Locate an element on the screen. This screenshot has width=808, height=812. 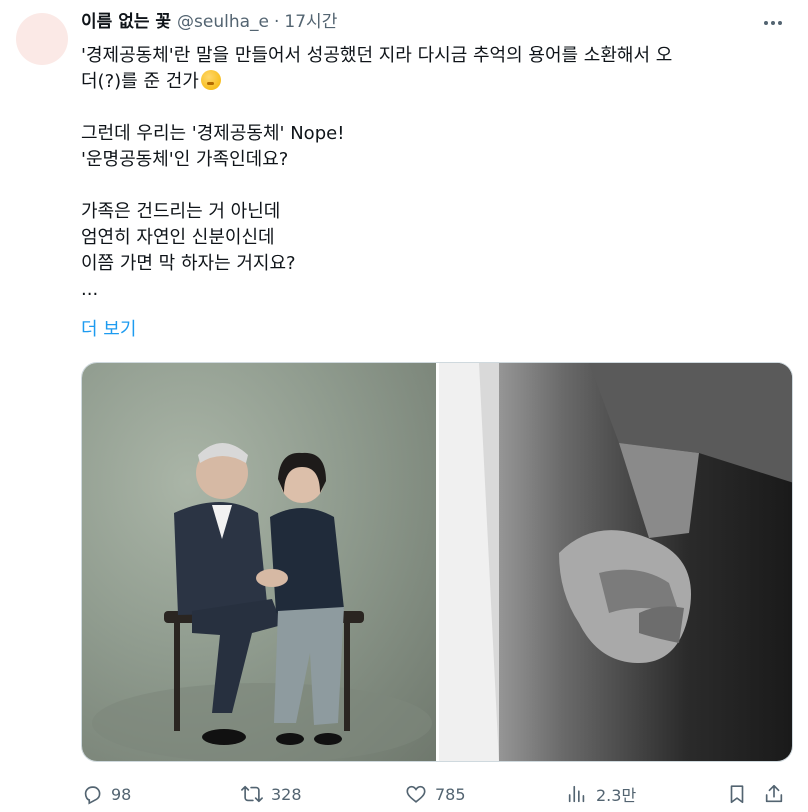
tweet-line: 엄연히 자연인 신분이신데 is located at coordinates (438, 238).